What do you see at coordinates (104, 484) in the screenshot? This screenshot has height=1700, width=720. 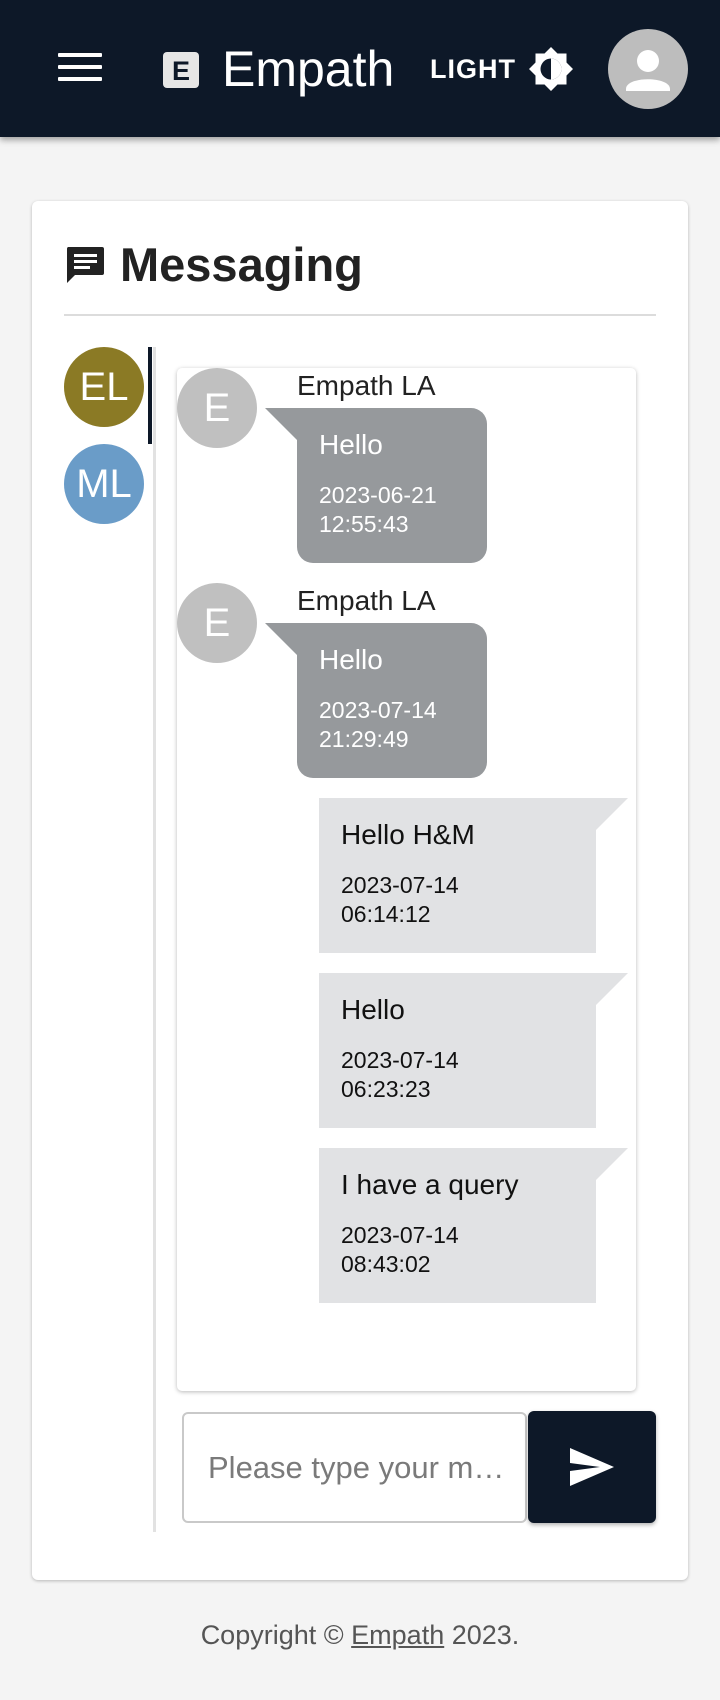 I see `contact-avatar-ml: ML` at bounding box center [104, 484].